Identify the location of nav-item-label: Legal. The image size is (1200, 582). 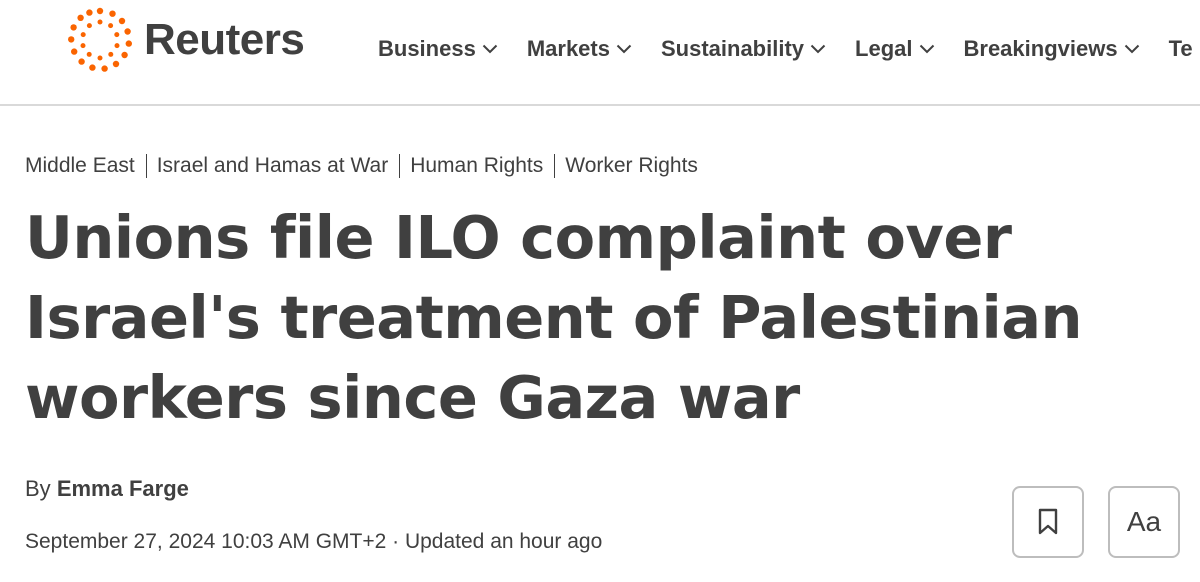
(884, 48).